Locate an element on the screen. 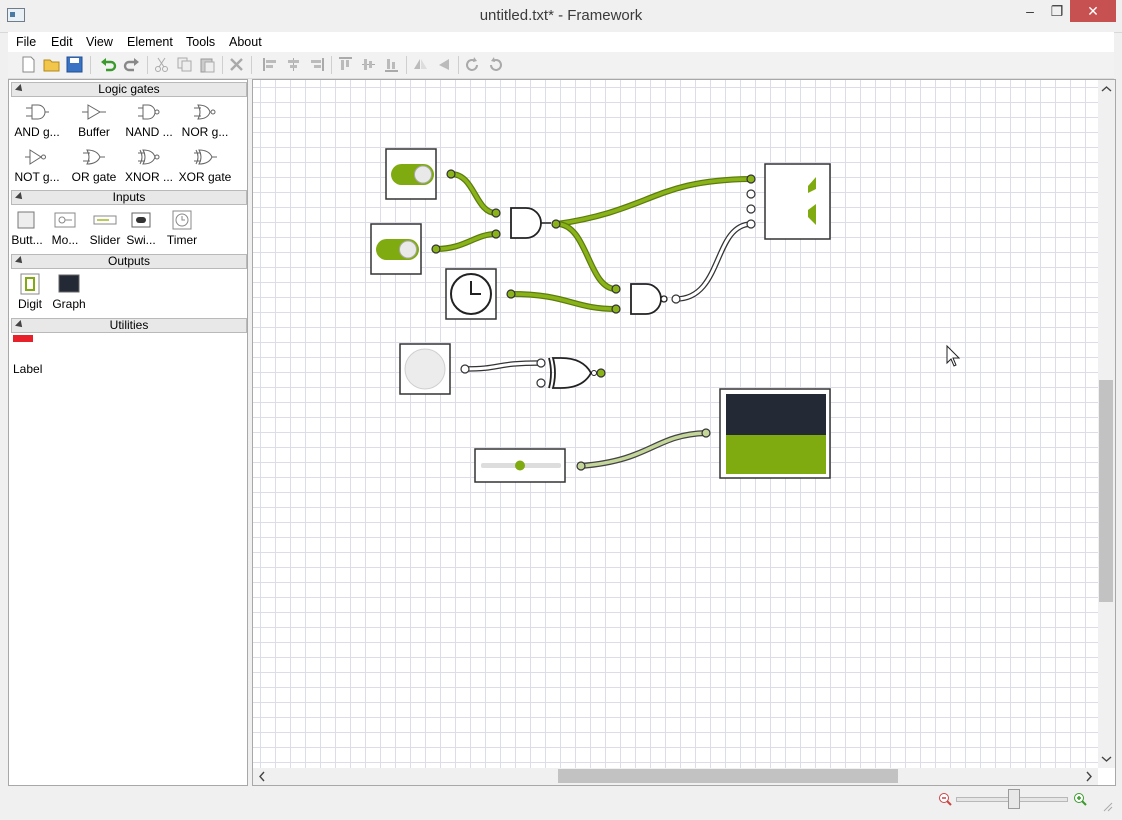 This screenshot has width=1122, height=820. rotate-left-icon is located at coordinates (472, 64).